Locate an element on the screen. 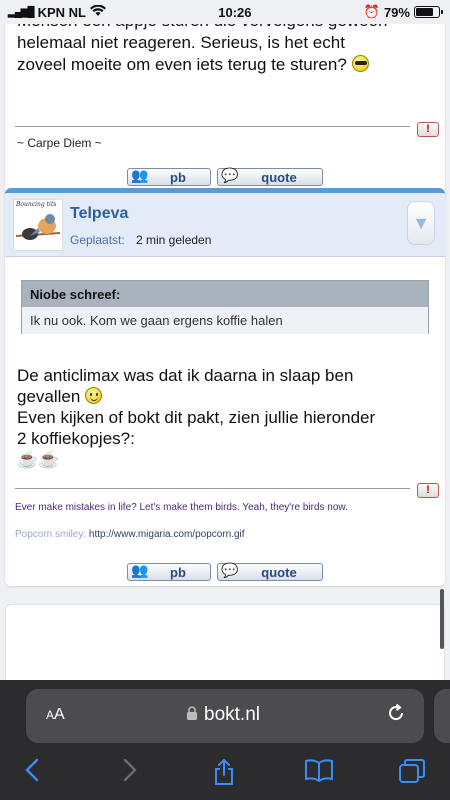 The width and height of the screenshot is (450, 800). message-line: gevallen is located at coordinates (224, 396).